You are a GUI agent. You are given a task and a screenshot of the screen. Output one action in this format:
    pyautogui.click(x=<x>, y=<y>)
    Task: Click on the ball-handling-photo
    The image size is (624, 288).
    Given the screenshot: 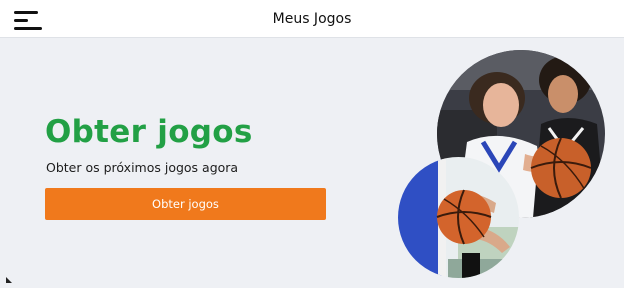 What is the action you would take?
    pyautogui.click(x=458, y=217)
    